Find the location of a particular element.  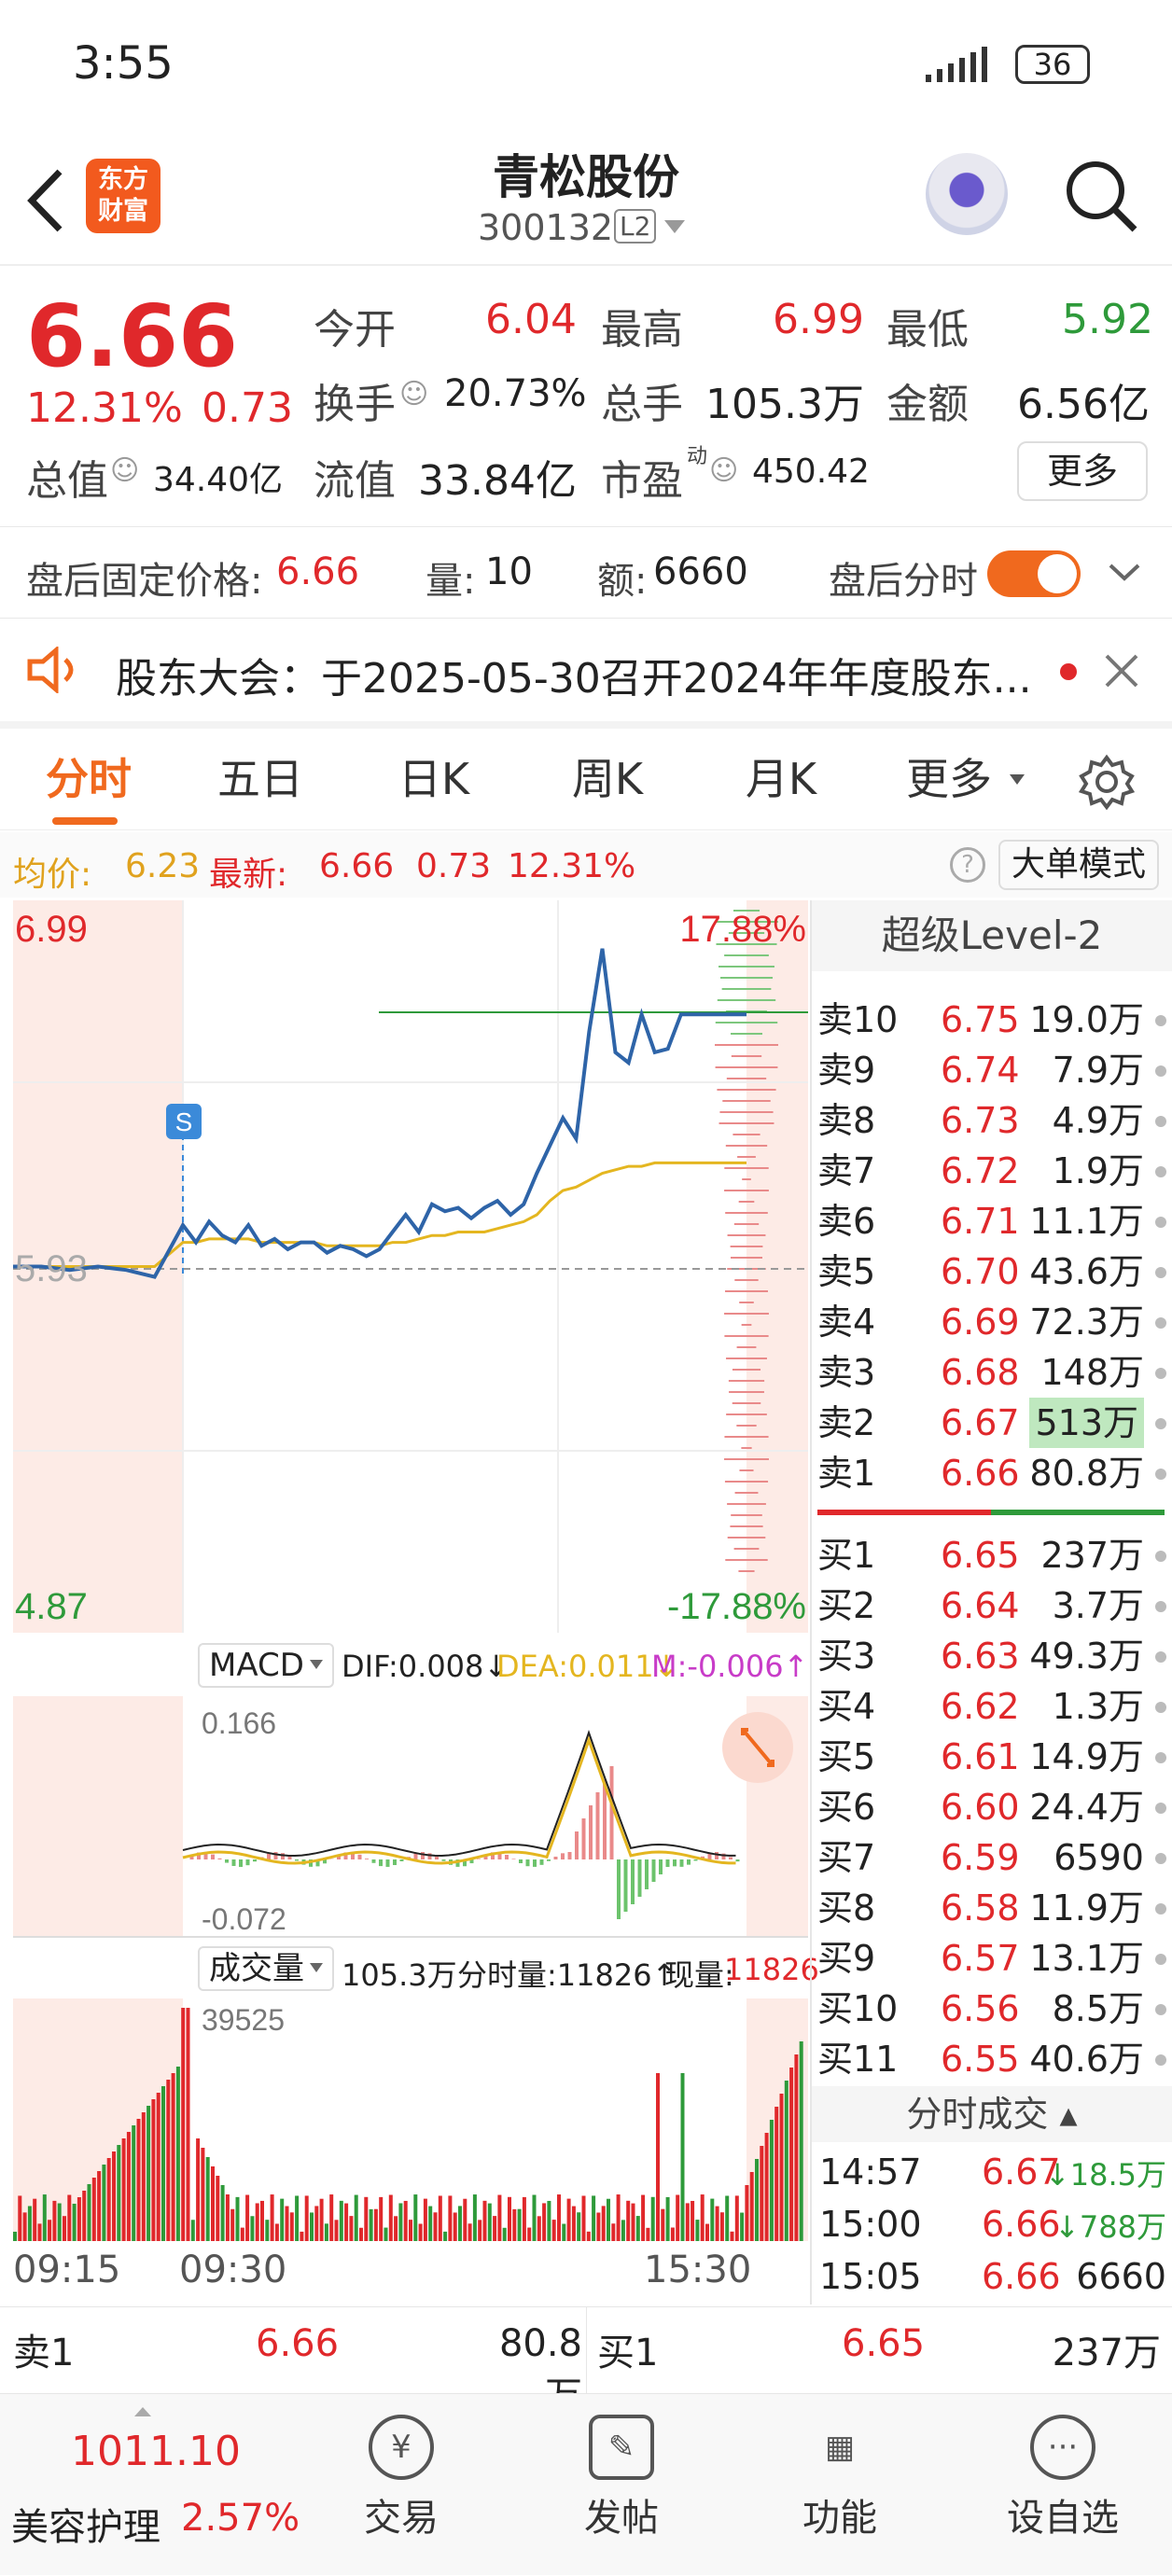

settings-gear-icon is located at coordinates (1107, 782).